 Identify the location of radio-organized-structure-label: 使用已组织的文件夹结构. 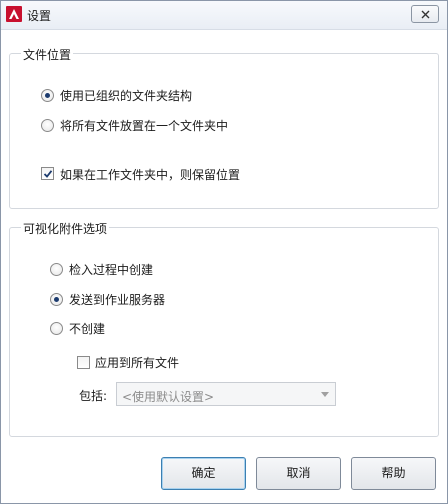
(126, 95).